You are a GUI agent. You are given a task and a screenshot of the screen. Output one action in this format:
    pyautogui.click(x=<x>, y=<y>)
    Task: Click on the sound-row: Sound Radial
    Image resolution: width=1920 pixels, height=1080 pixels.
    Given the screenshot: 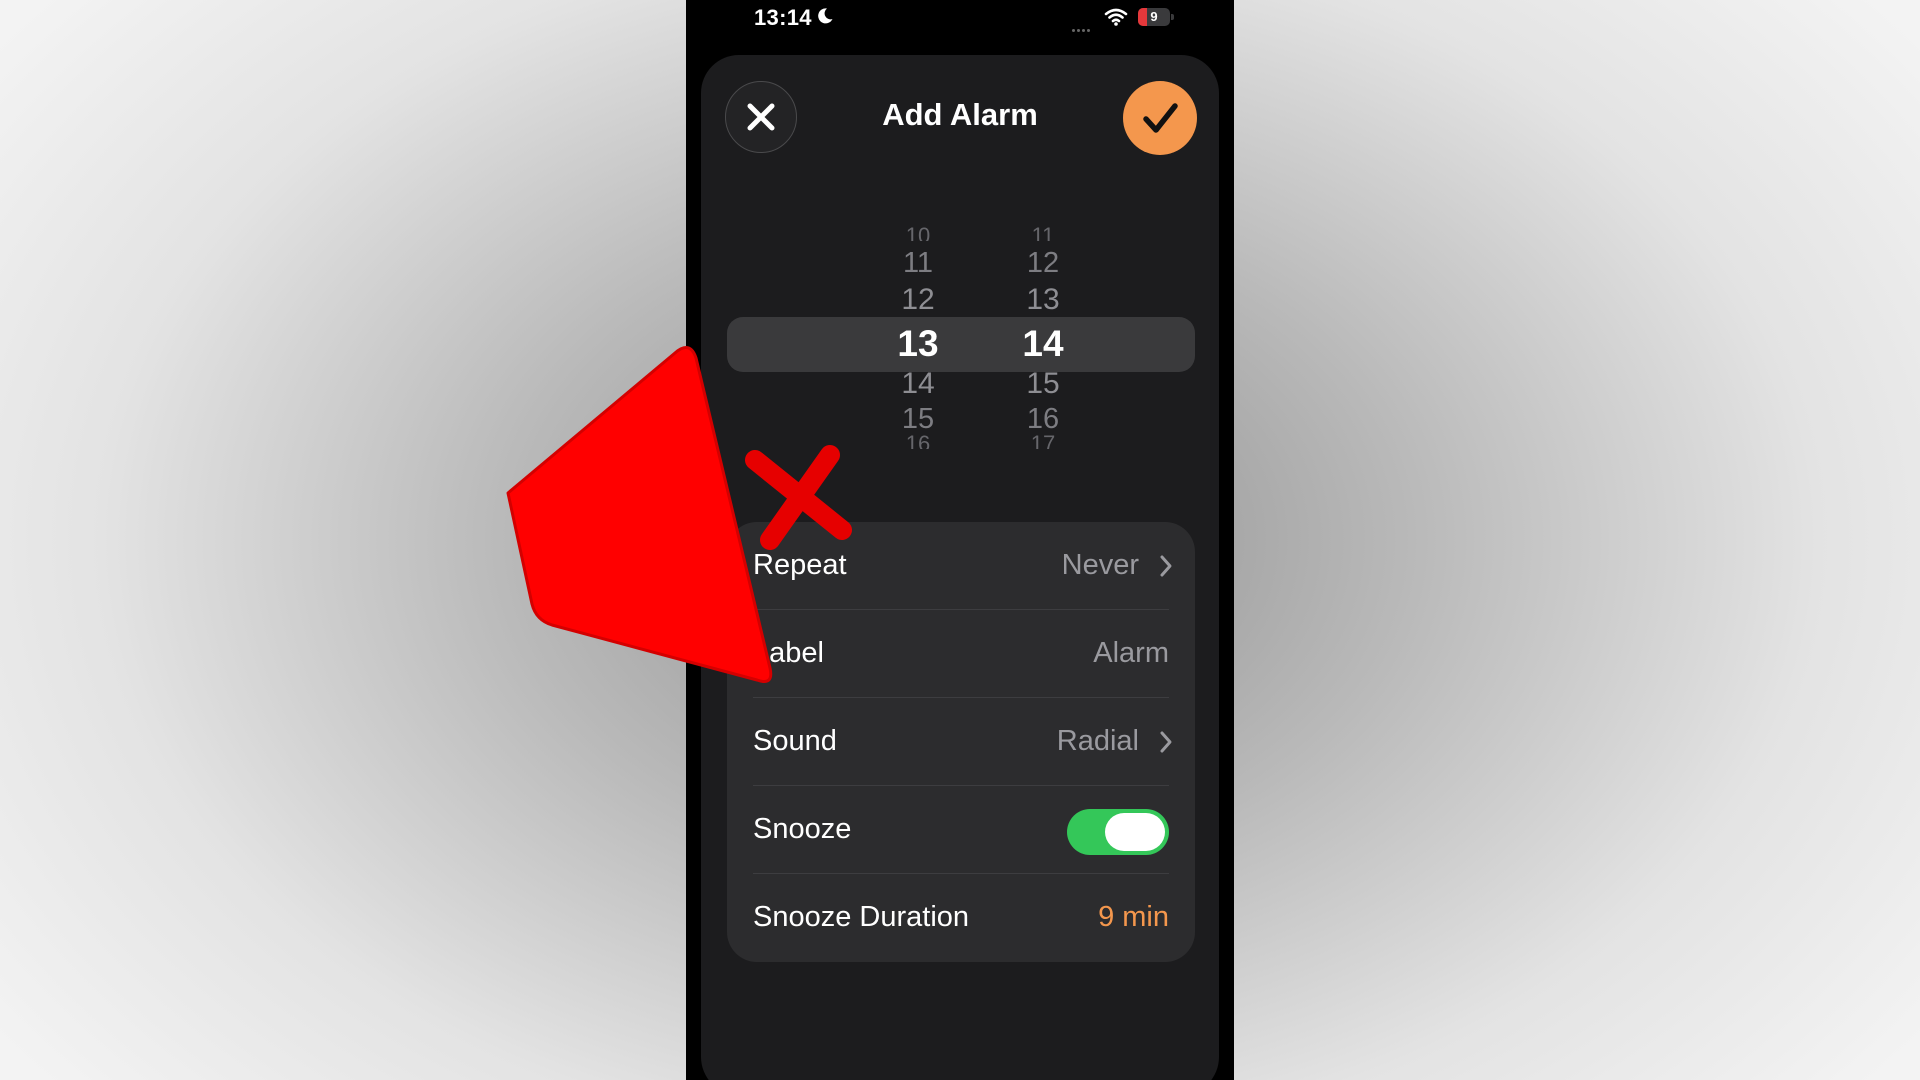 What is the action you would take?
    pyautogui.click(x=961, y=742)
    